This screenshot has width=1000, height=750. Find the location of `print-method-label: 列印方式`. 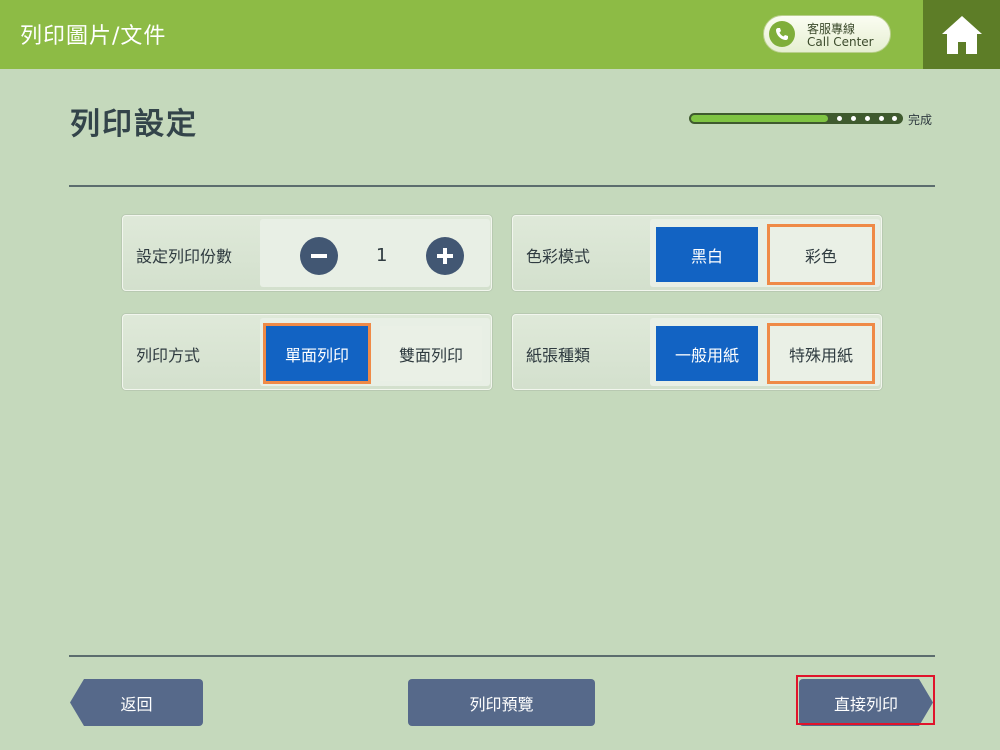

print-method-label: 列印方式 is located at coordinates (168, 355).